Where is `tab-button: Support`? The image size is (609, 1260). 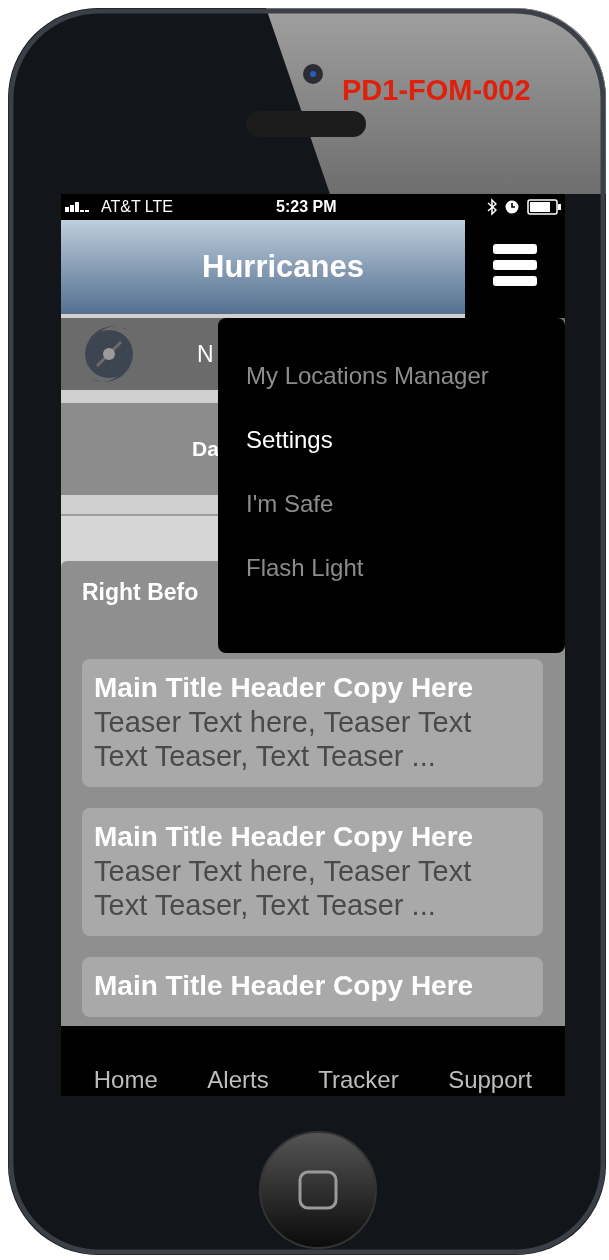
tab-button: Support is located at coordinates (490, 1080).